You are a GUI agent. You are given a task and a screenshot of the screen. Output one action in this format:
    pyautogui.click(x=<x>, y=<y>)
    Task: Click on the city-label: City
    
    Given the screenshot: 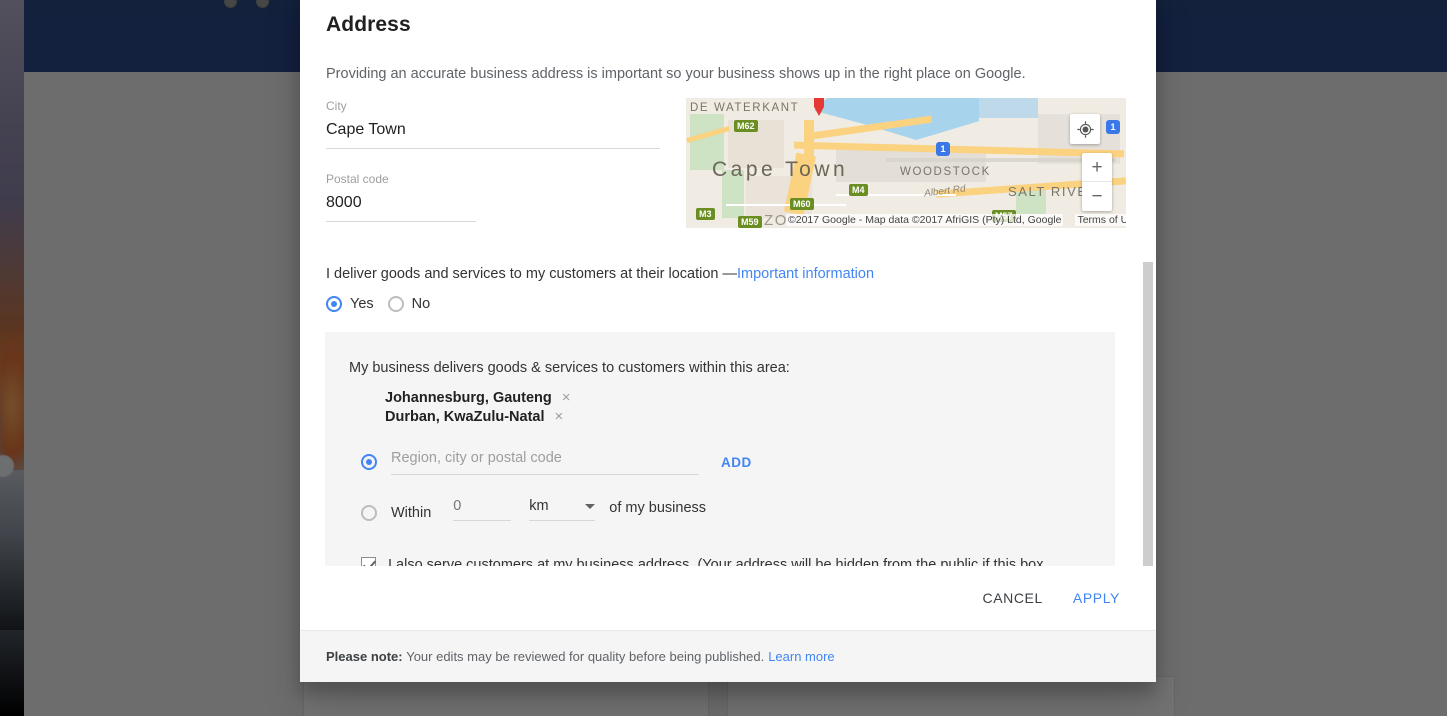 What is the action you would take?
    pyautogui.click(x=336, y=106)
    